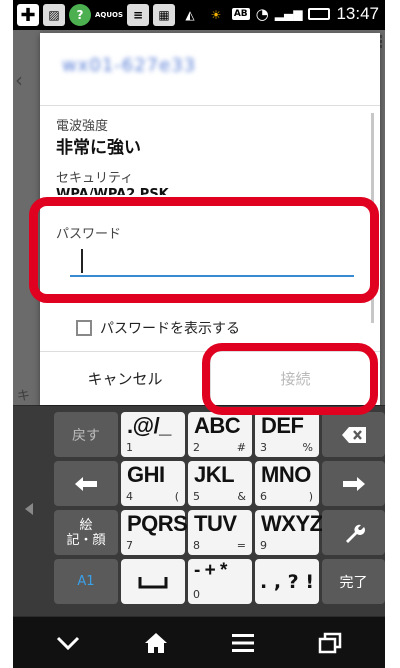 The width and height of the screenshot is (400, 668). I want to click on qr-icon: ▦, so click(164, 15).